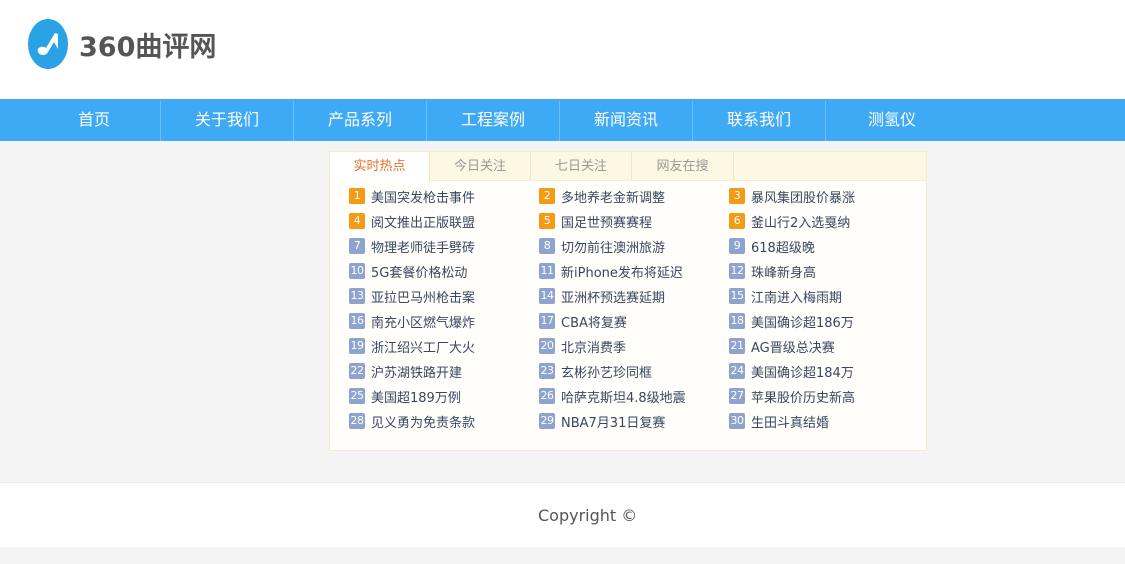 The width and height of the screenshot is (1125, 564). What do you see at coordinates (622, 271) in the screenshot?
I see `hot-topic-title: 新iPhone发布将延迟` at bounding box center [622, 271].